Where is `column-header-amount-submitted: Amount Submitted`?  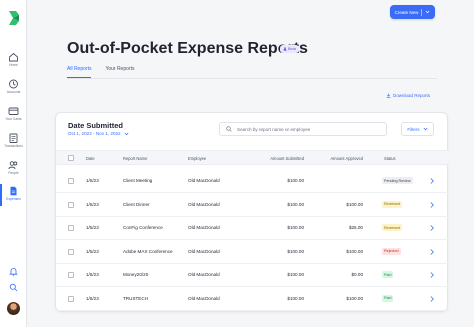
column-header-amount-submitted: Amount Submitted is located at coordinates (280, 158).